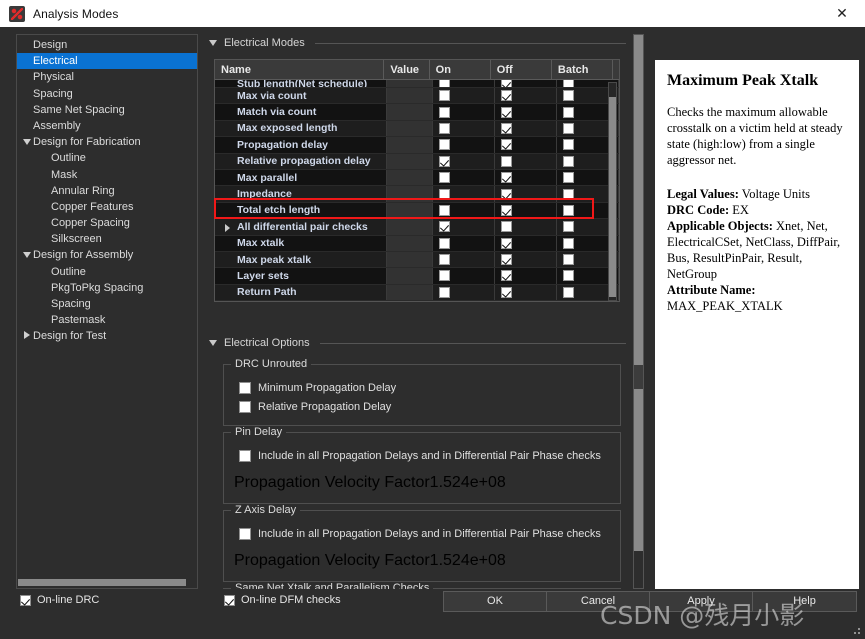 Image resolution: width=865 pixels, height=639 pixels. What do you see at coordinates (521, 69) in the screenshot?
I see `column-header-off: Off` at bounding box center [521, 69].